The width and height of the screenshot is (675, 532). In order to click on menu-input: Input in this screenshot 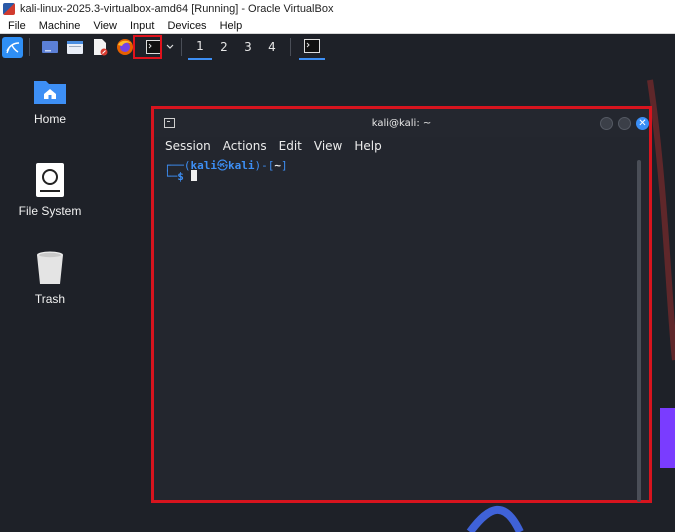, I will do `click(140, 26)`.